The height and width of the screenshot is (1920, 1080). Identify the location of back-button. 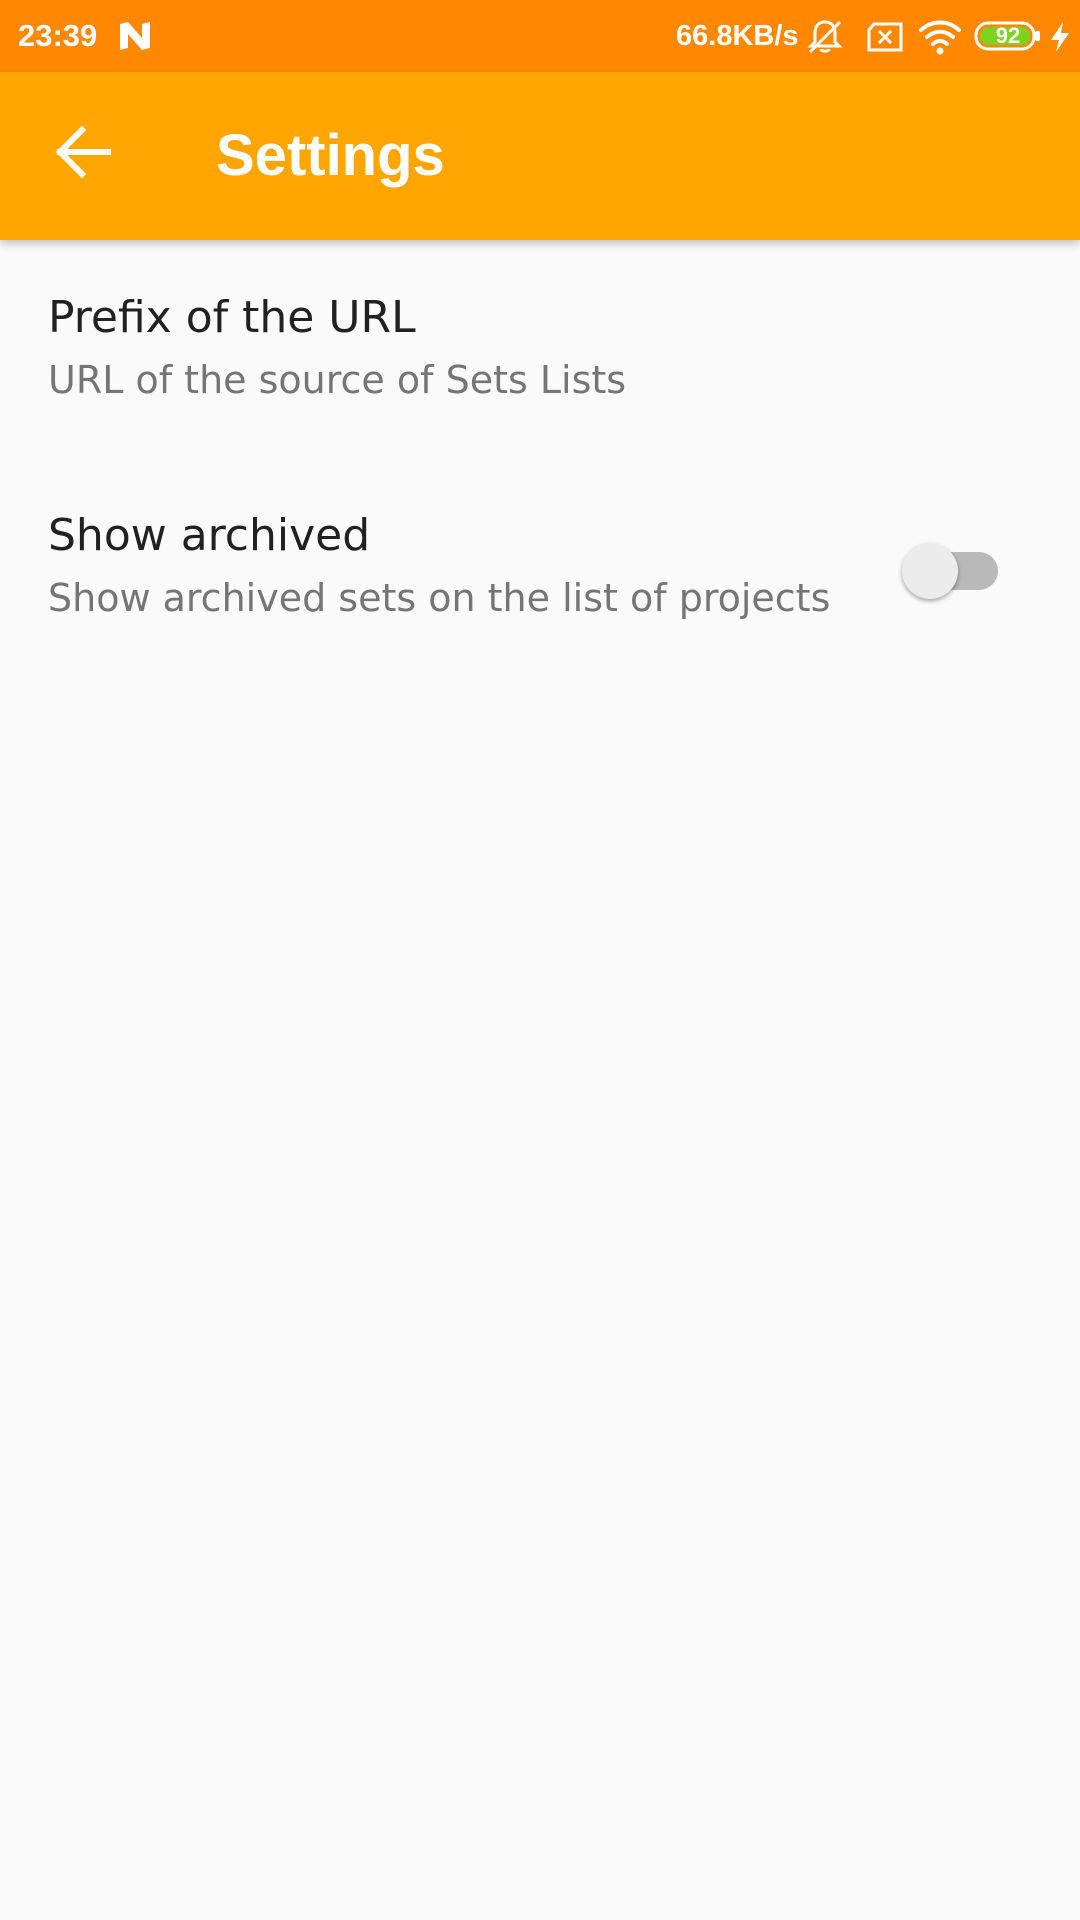
(84, 152).